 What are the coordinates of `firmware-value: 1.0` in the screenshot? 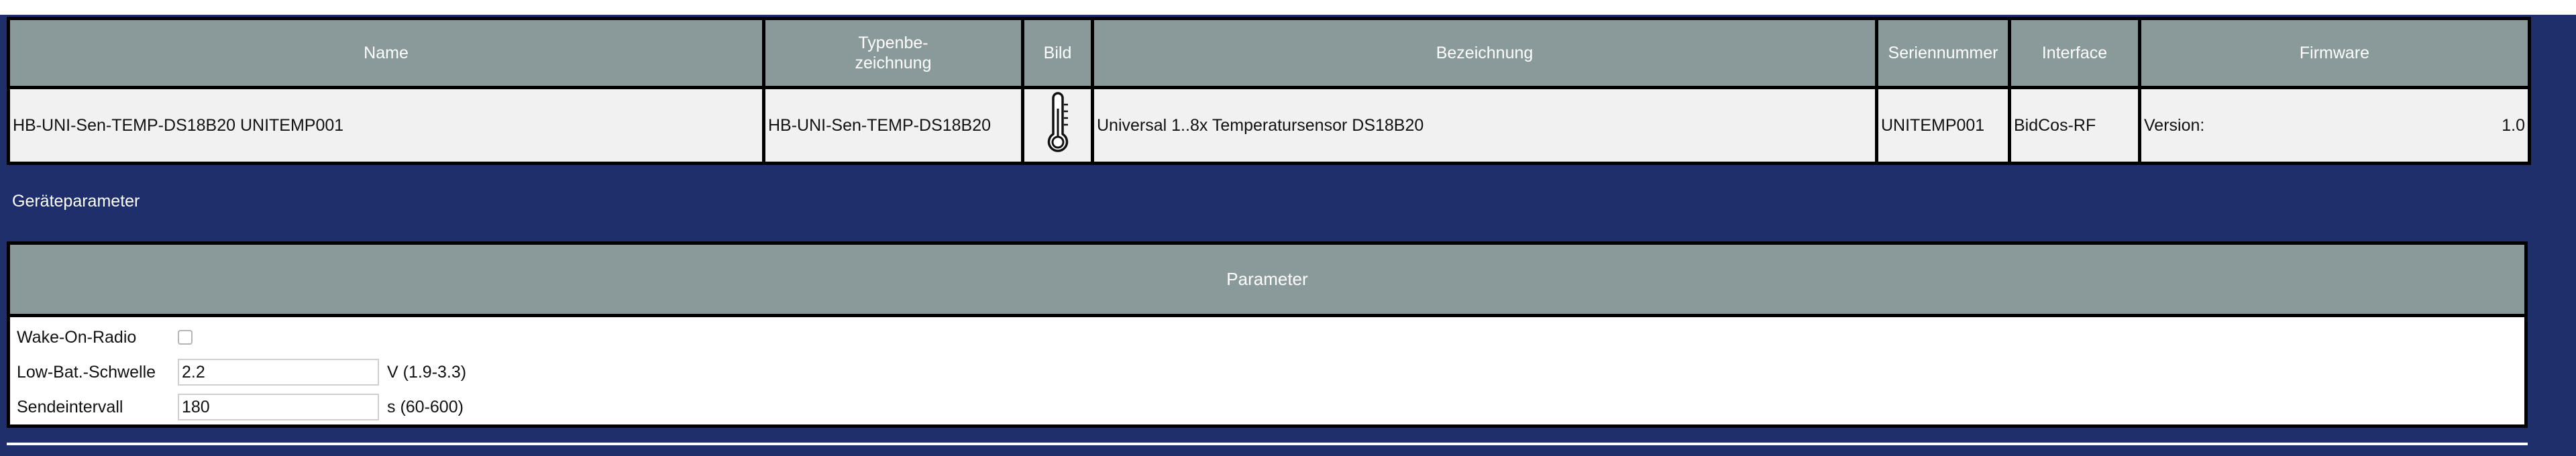 It's located at (2513, 125).